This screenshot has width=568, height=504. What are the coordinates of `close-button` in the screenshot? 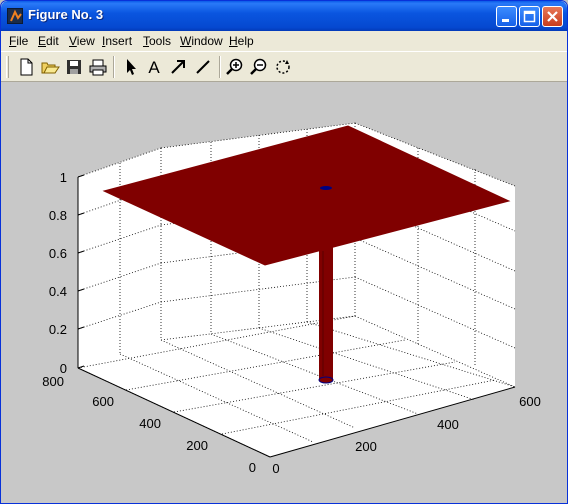 It's located at (552, 16).